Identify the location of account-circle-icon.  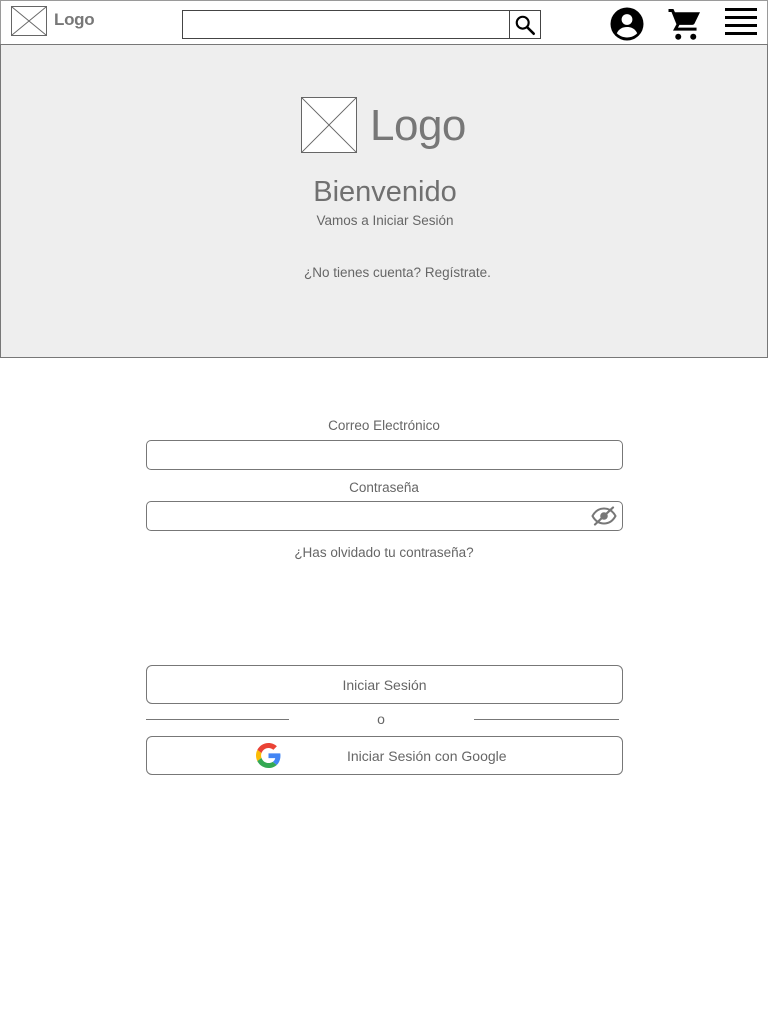
(627, 24).